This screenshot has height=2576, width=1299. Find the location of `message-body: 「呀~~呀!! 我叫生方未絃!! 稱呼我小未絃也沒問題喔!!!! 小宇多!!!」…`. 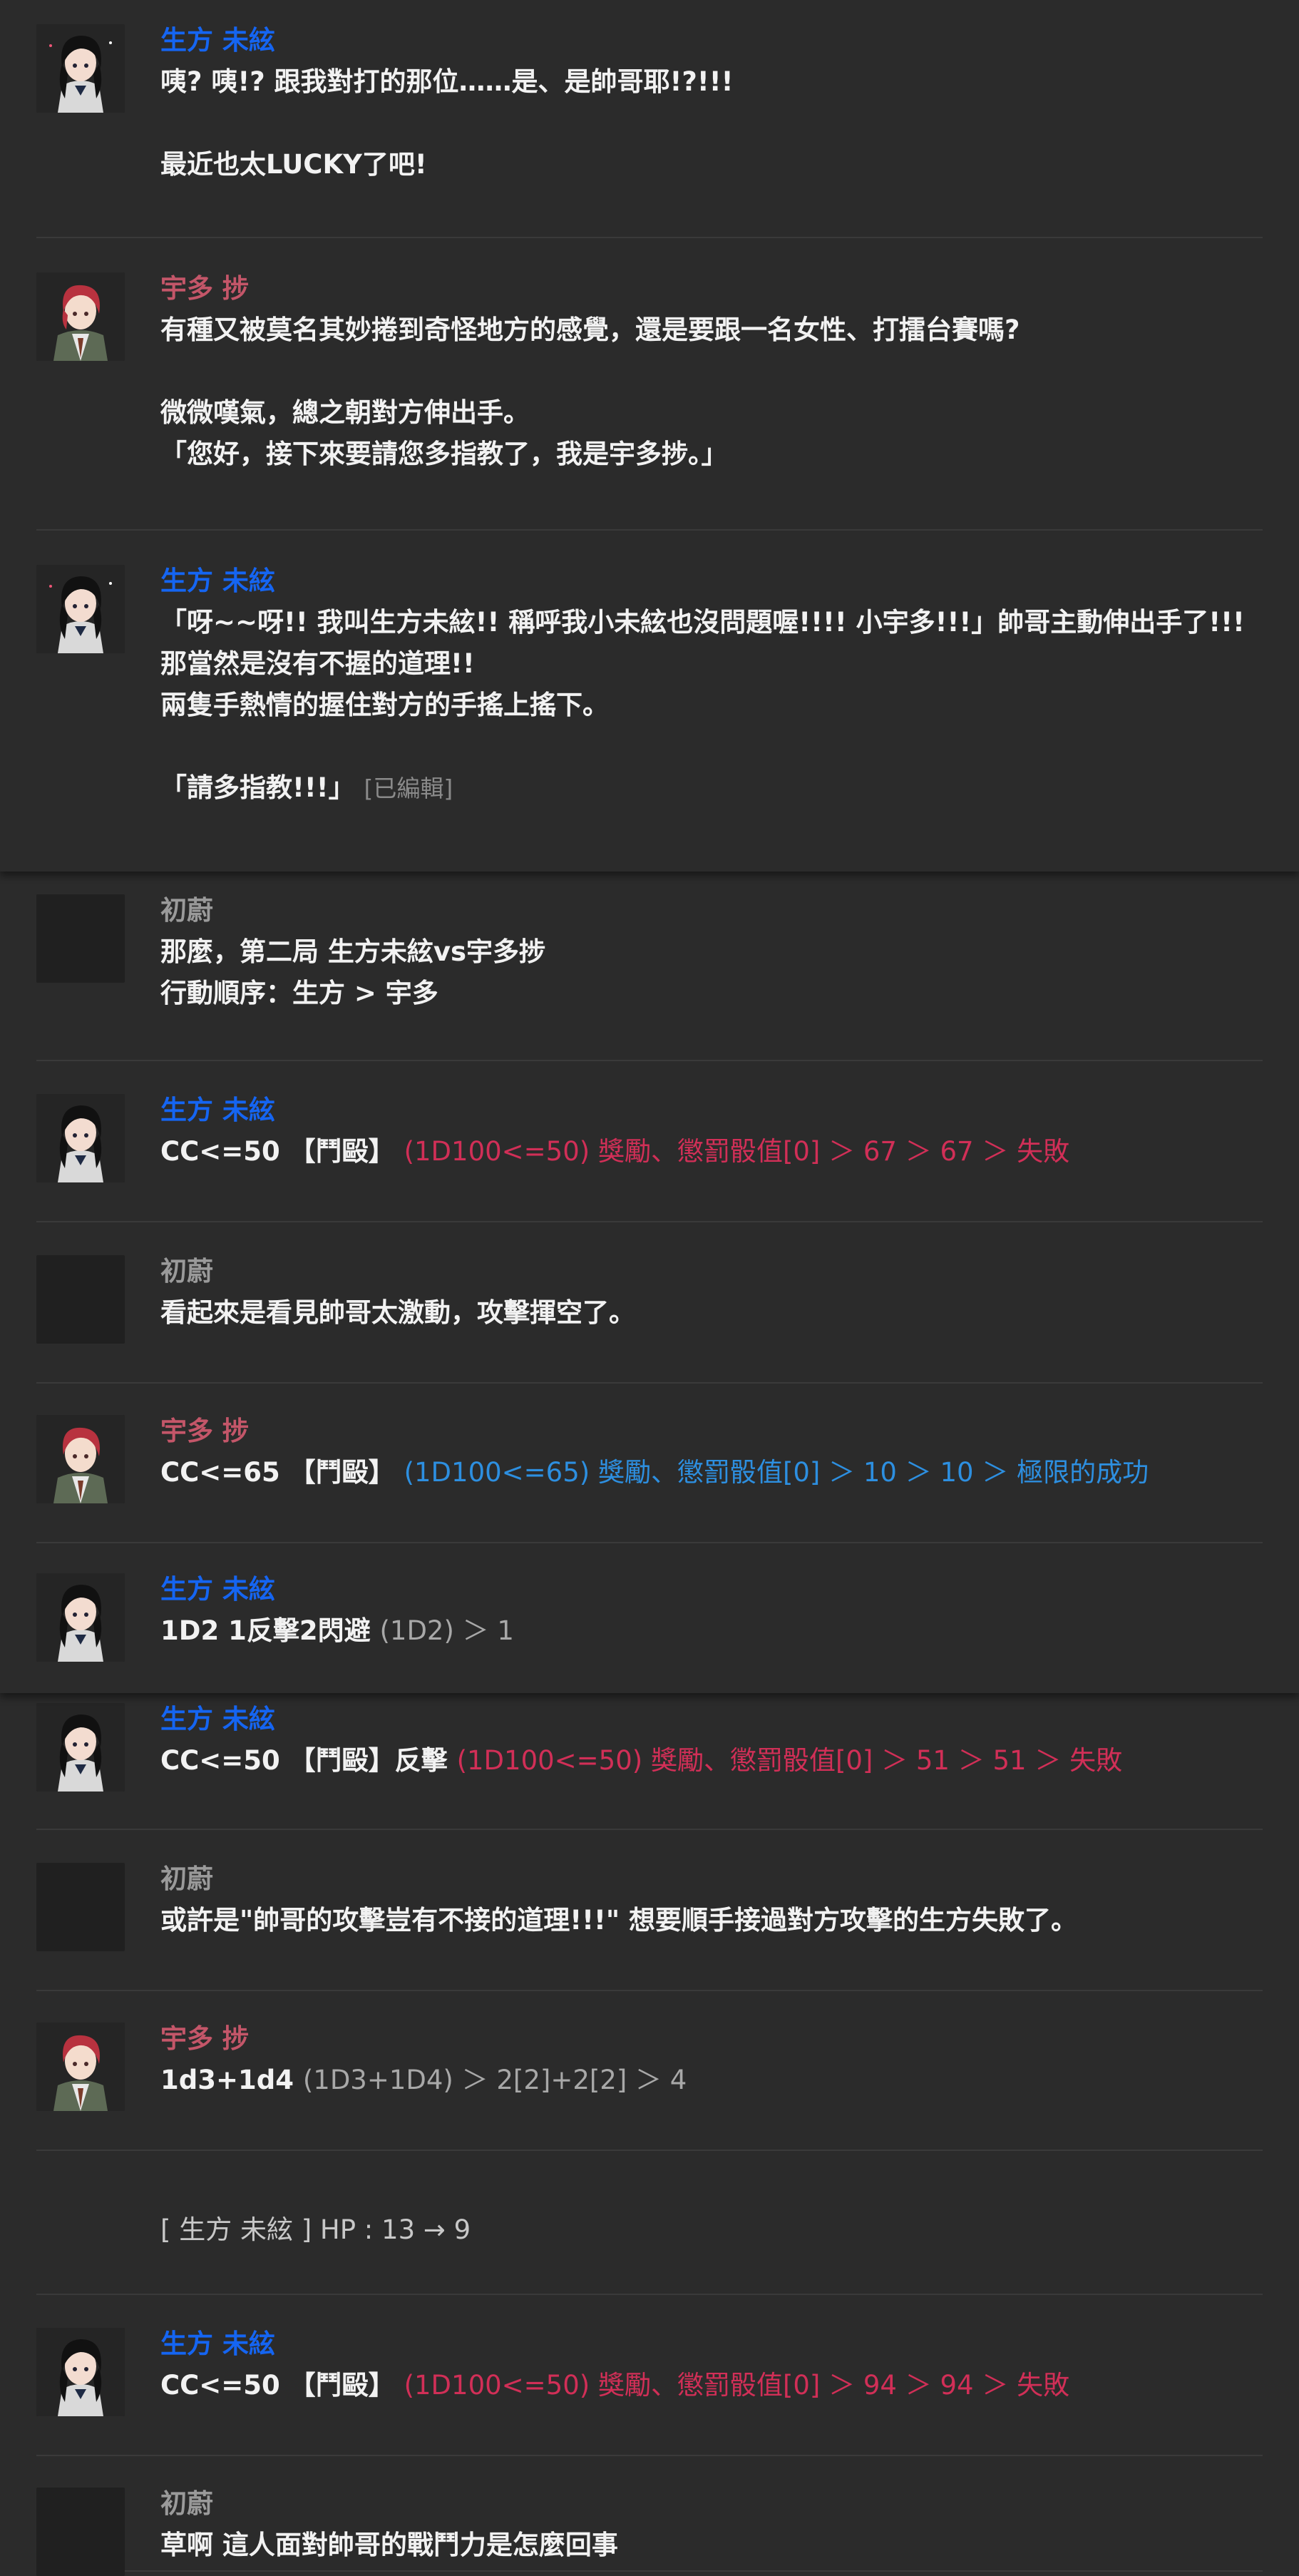

message-body: 「呀~~呀!! 我叫生方未絃!! 稱呼我小未絃也沒問題喔!!!! 小宇多!!!」… is located at coordinates (703, 705).